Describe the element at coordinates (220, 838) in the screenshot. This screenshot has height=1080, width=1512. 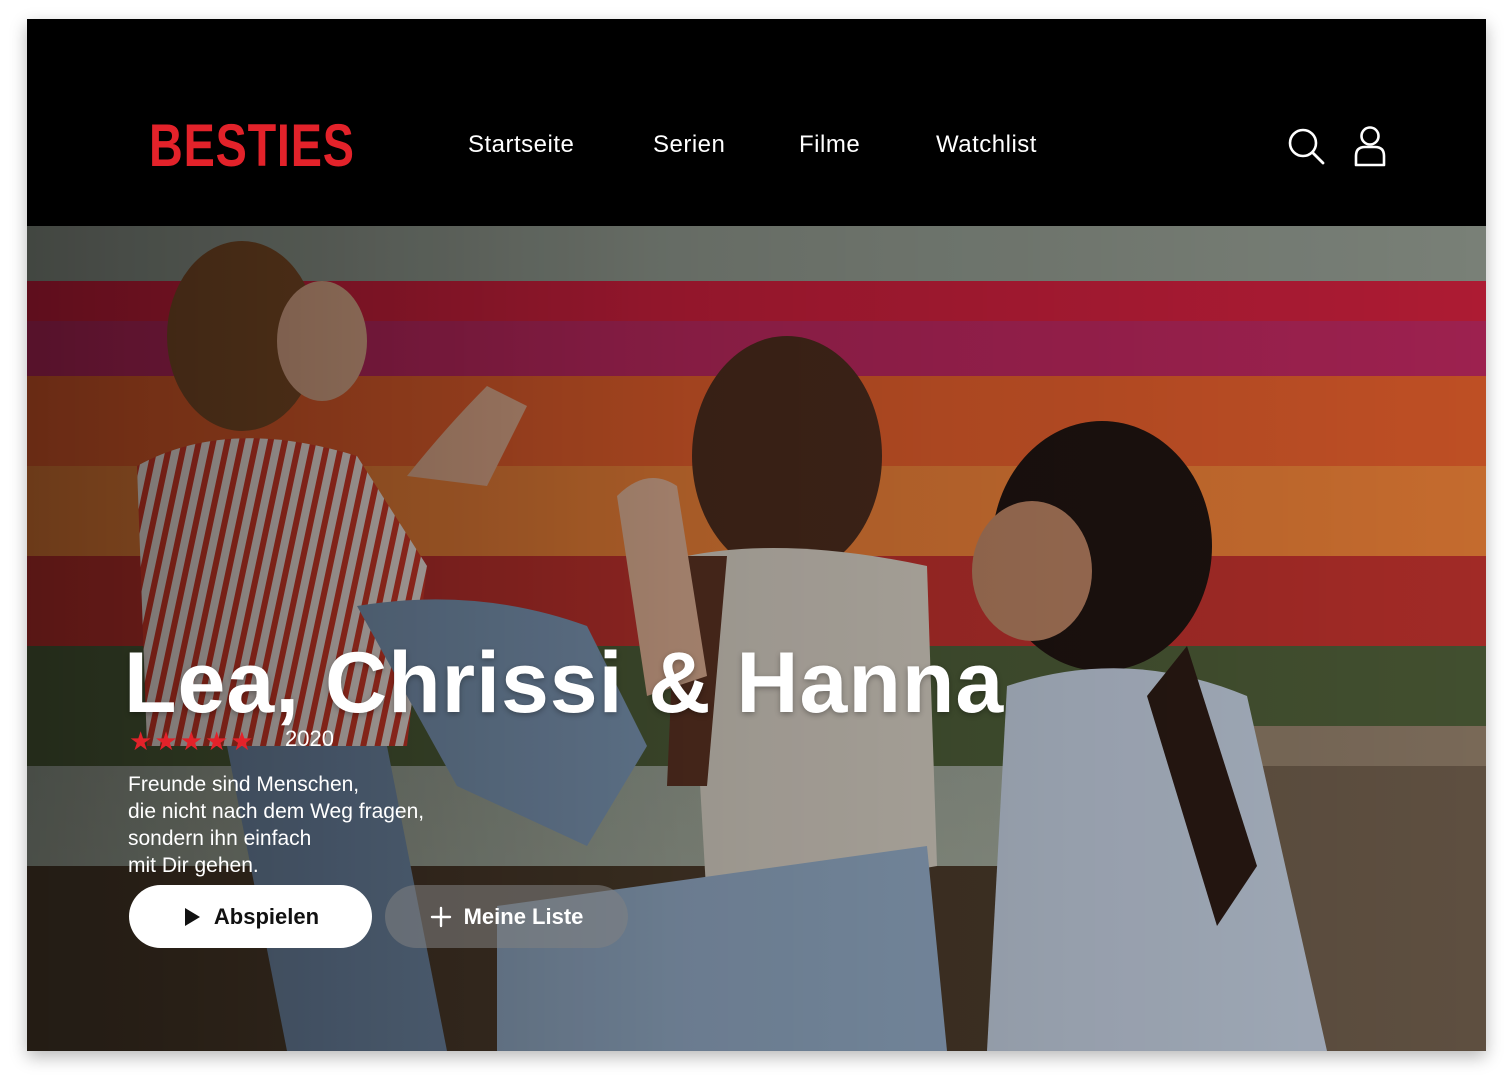
I see `description-line: sondern ihn einfach` at that location.